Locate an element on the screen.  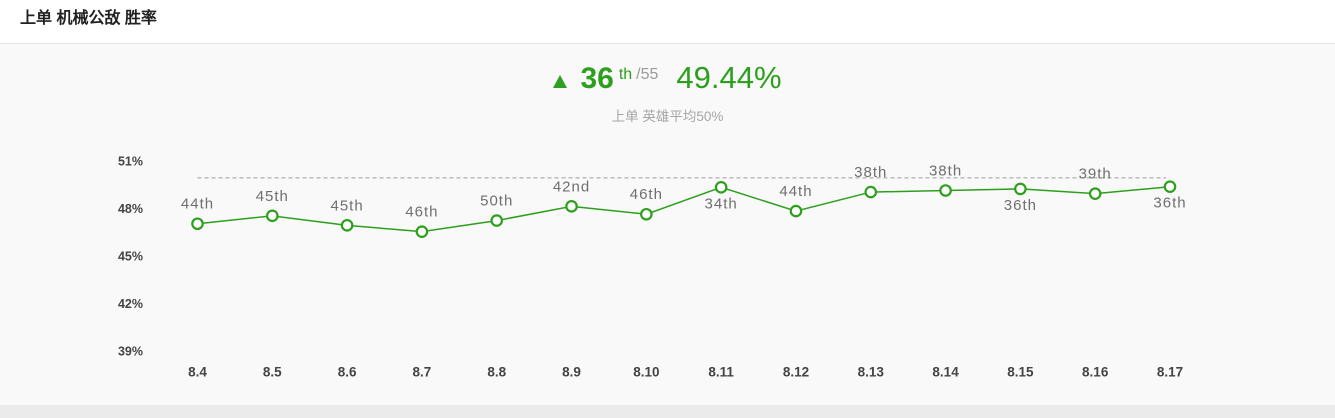
x-tick-label: 8.10 is located at coordinates (646, 372).